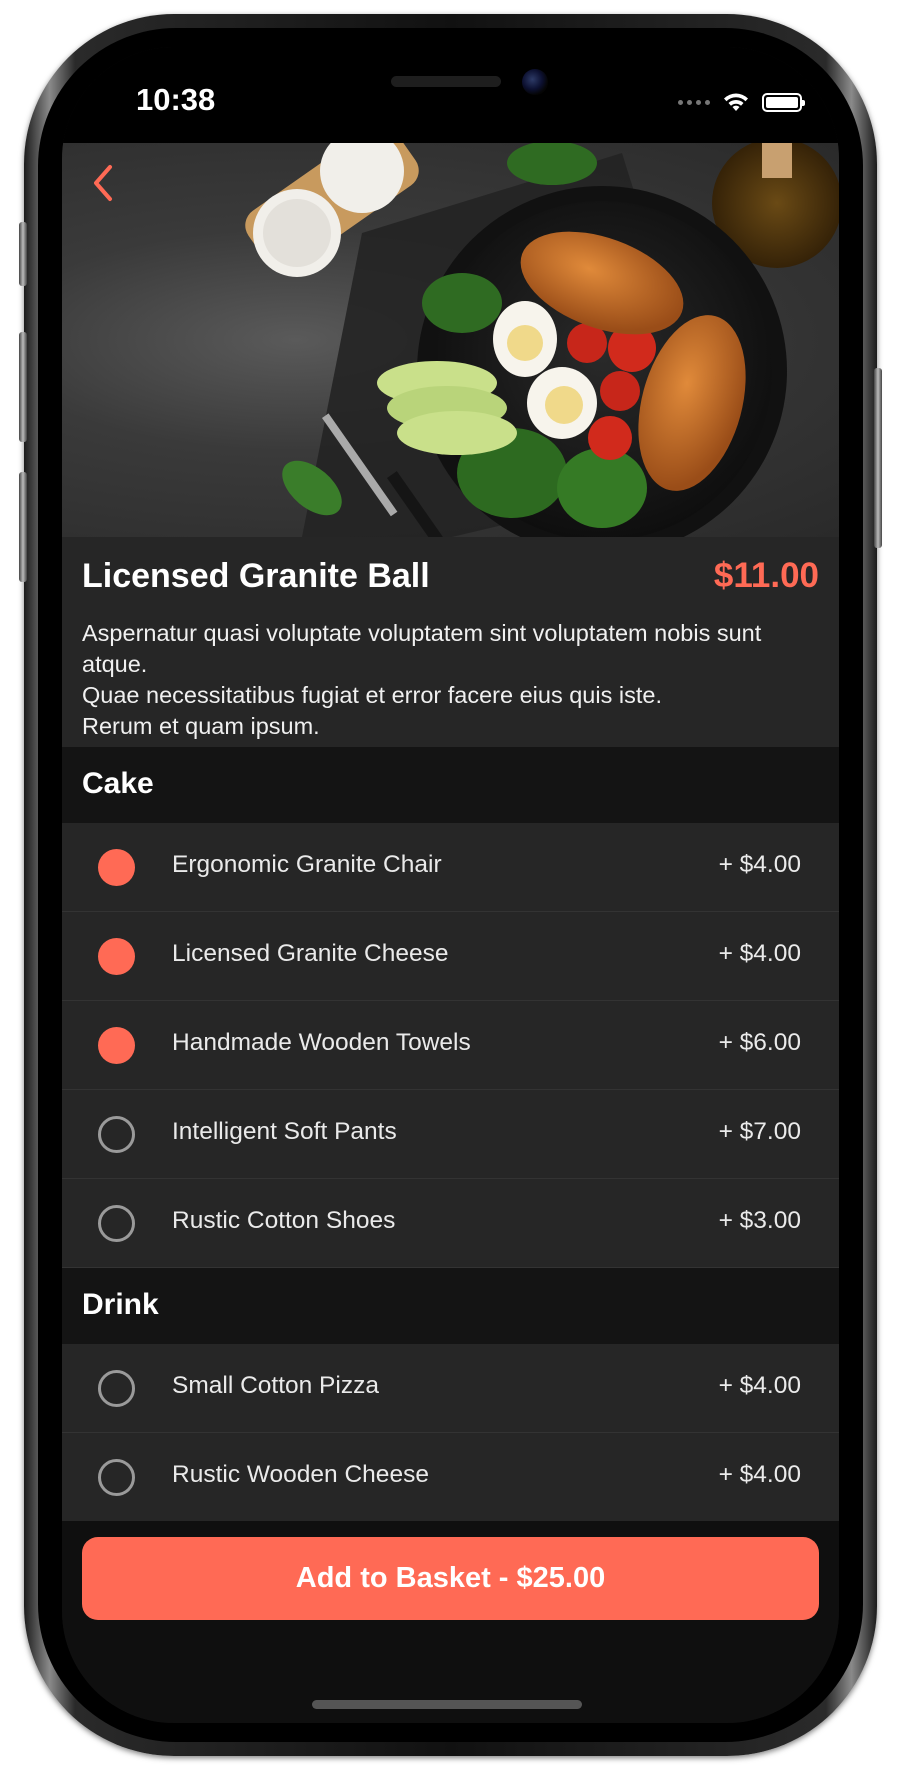 The width and height of the screenshot is (901, 1770). What do you see at coordinates (878, 458) in the screenshot?
I see `power-button` at bounding box center [878, 458].